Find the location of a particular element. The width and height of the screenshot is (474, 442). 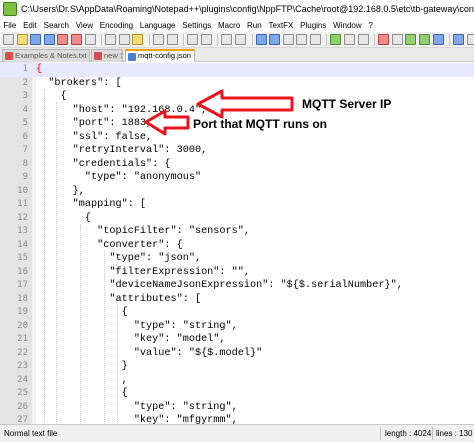

code-line: 25 { is located at coordinates (237, 394).